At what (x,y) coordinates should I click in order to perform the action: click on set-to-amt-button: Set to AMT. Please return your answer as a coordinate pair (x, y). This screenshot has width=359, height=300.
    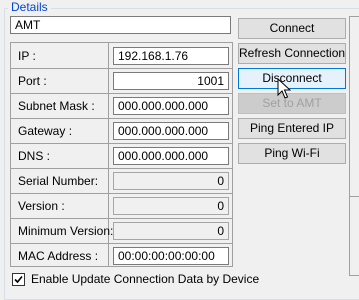
    Looking at the image, I should click on (292, 103).